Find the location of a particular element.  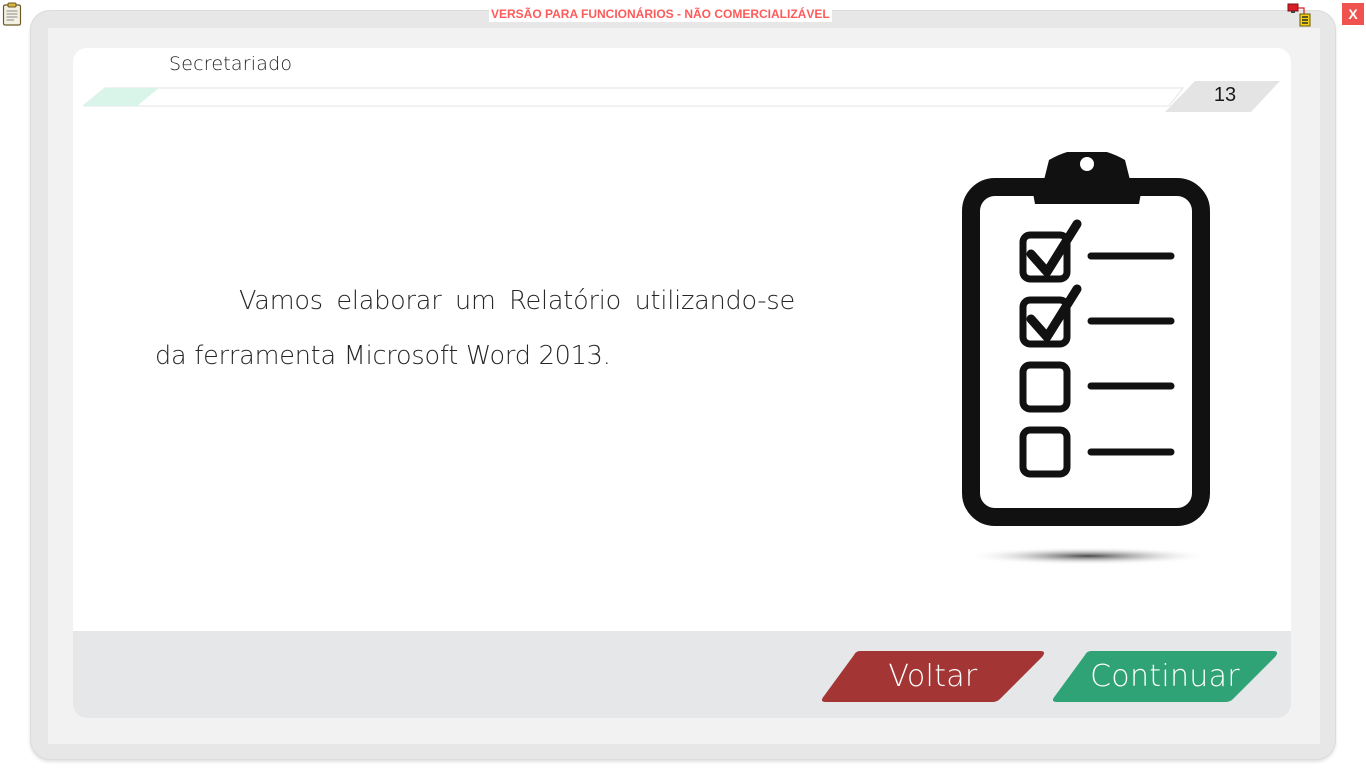

page-number: 13 is located at coordinates (1225, 95).